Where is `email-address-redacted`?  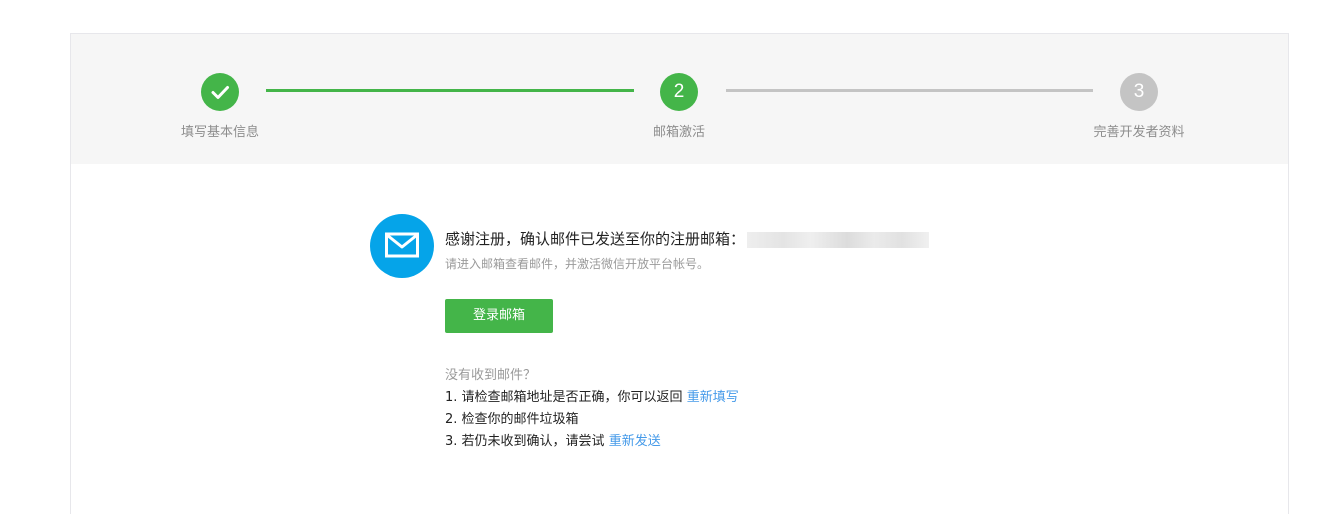
email-address-redacted is located at coordinates (838, 239).